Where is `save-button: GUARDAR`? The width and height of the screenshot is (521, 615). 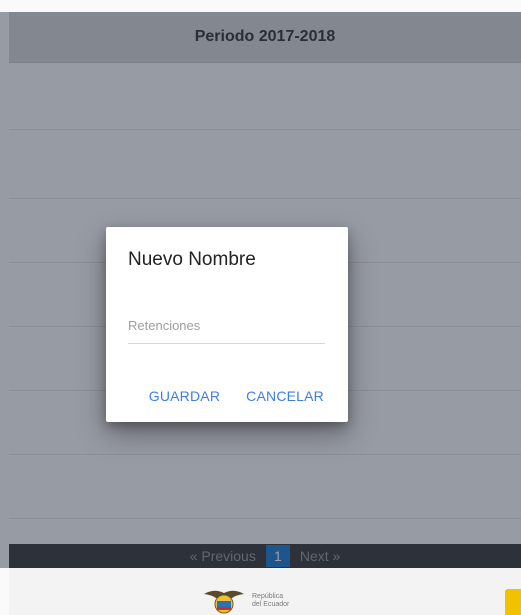 save-button: GUARDAR is located at coordinates (184, 396).